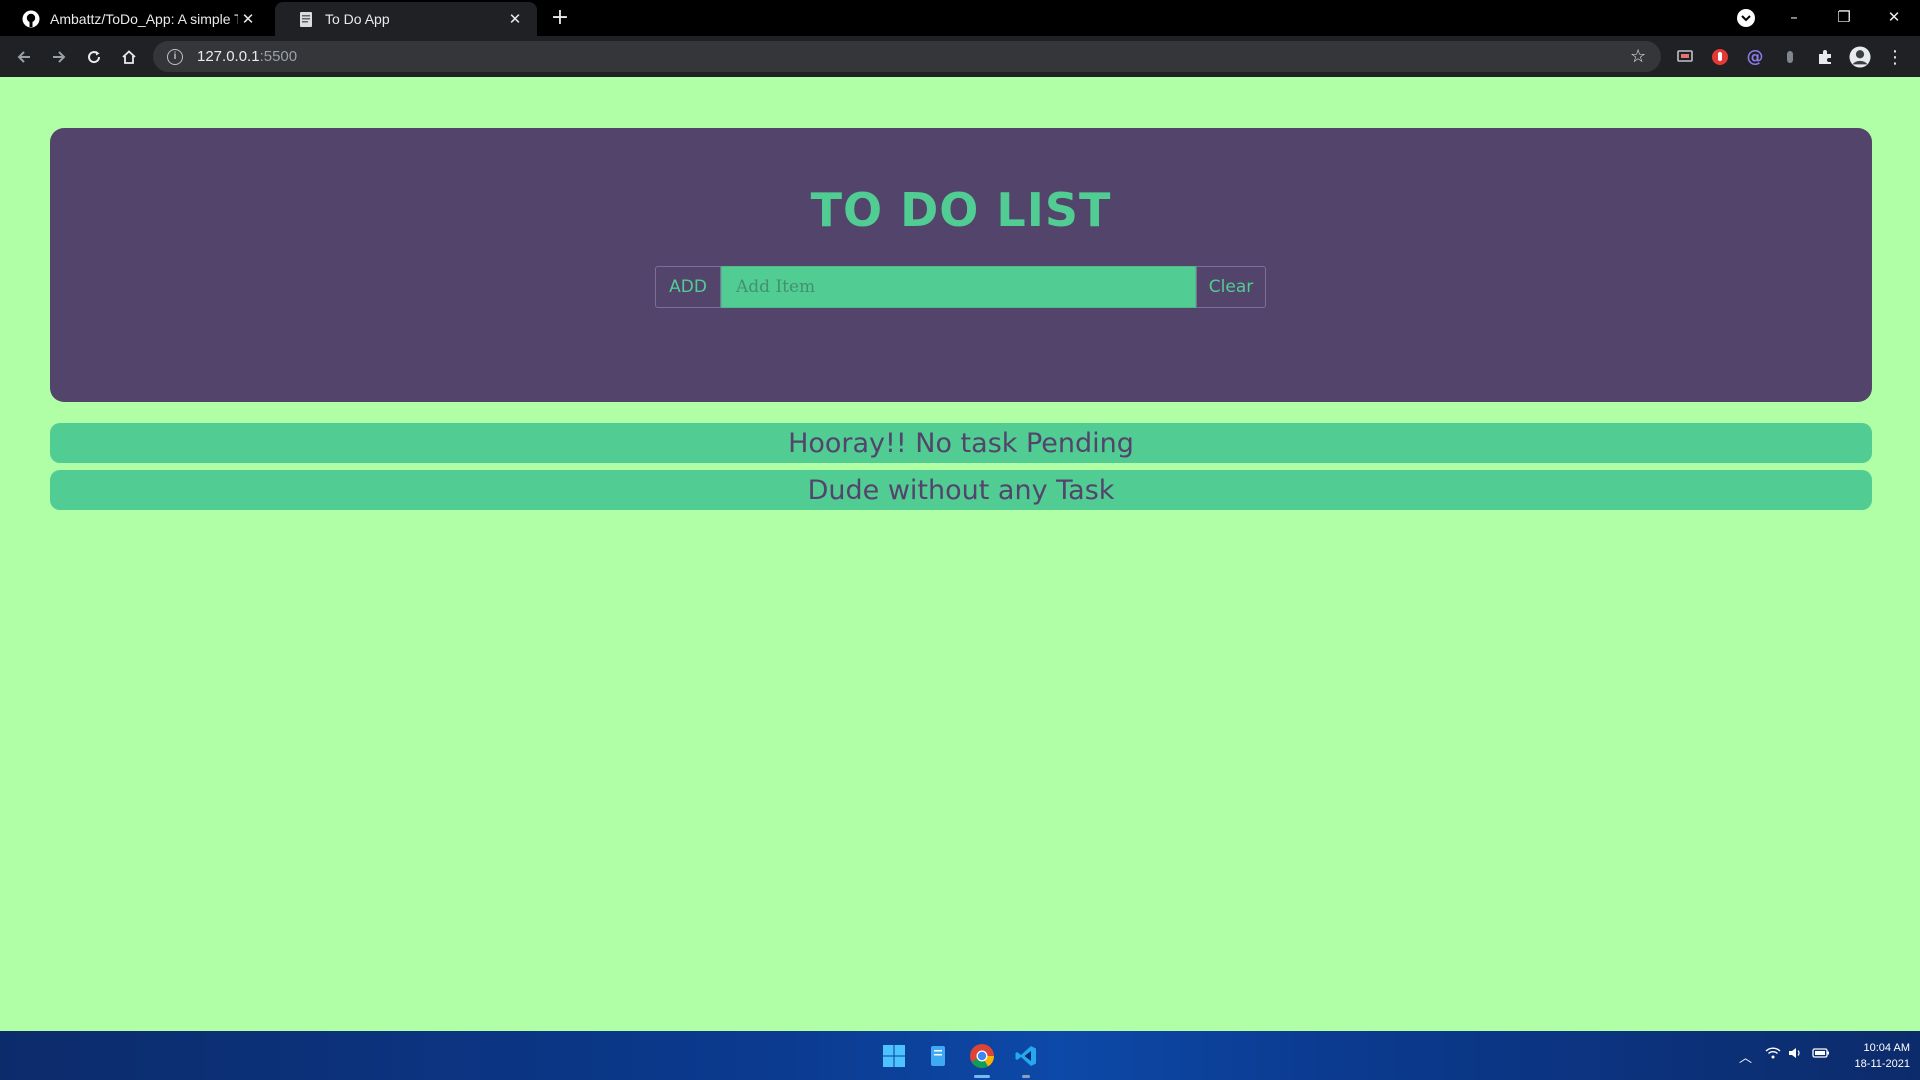  What do you see at coordinates (982, 1076) in the screenshot?
I see `active-app-indicator` at bounding box center [982, 1076].